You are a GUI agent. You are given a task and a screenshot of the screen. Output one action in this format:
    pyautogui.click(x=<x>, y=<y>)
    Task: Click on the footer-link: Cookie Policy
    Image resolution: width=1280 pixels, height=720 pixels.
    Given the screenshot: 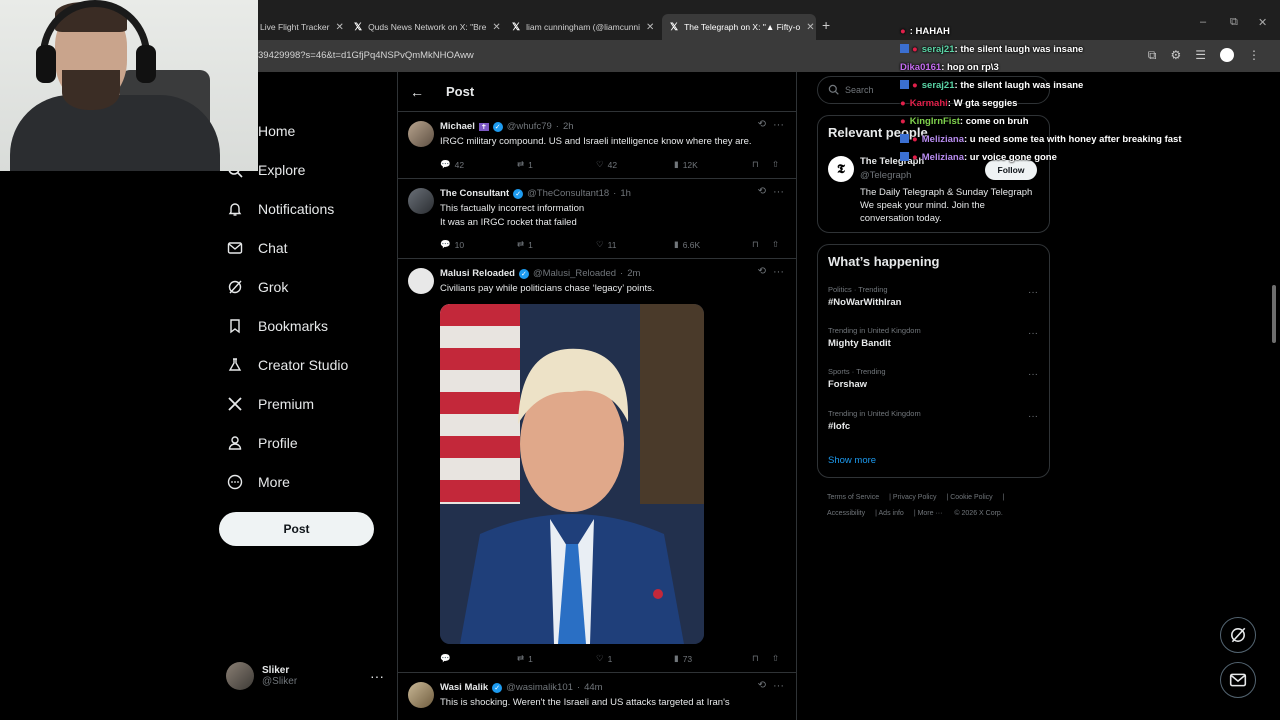 What is the action you would take?
    pyautogui.click(x=971, y=497)
    